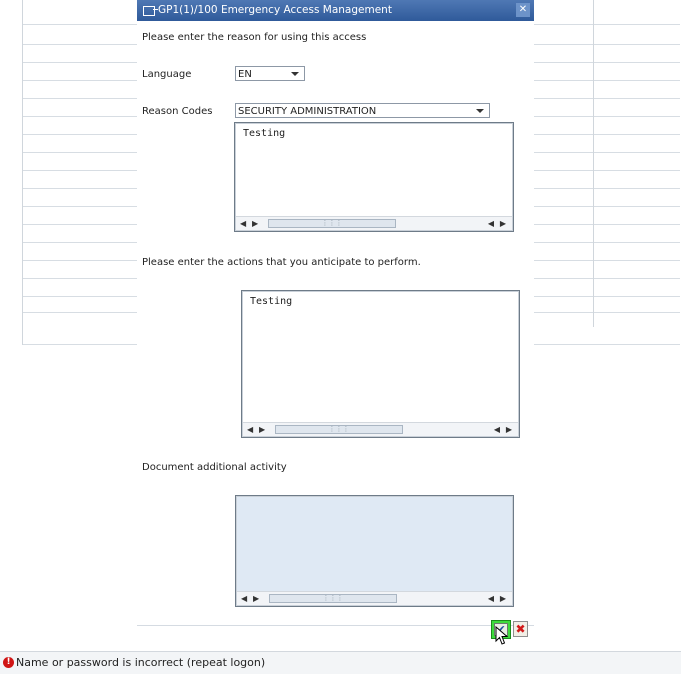 The width and height of the screenshot is (681, 674). What do you see at coordinates (271, 301) in the screenshot?
I see `actions-text: Testing` at bounding box center [271, 301].